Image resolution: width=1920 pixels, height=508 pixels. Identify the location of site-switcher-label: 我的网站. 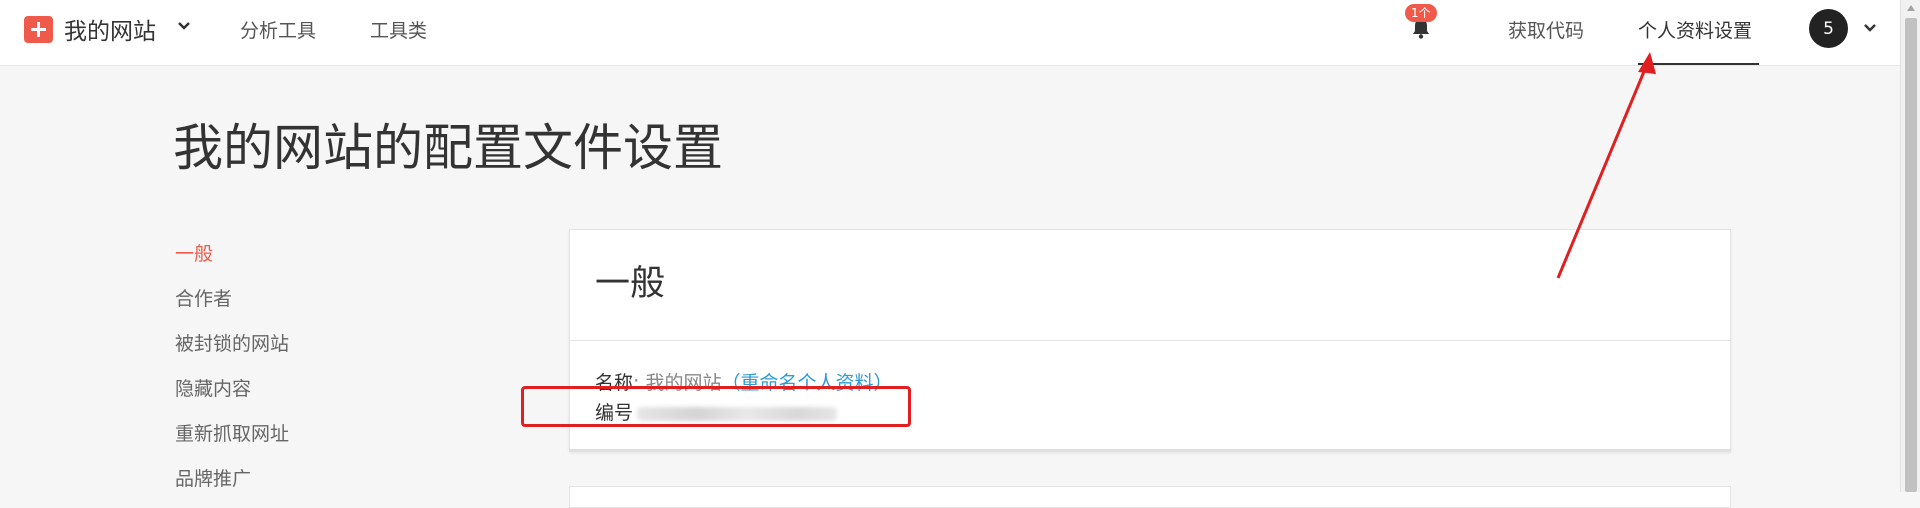
(110, 29).